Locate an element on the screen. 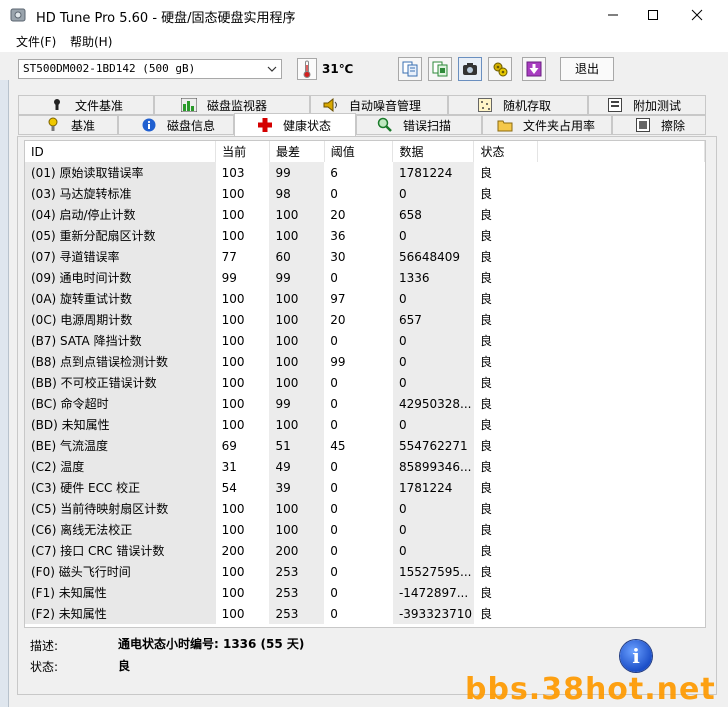  tab-disk-info: 磁盘信息 is located at coordinates (176, 125).